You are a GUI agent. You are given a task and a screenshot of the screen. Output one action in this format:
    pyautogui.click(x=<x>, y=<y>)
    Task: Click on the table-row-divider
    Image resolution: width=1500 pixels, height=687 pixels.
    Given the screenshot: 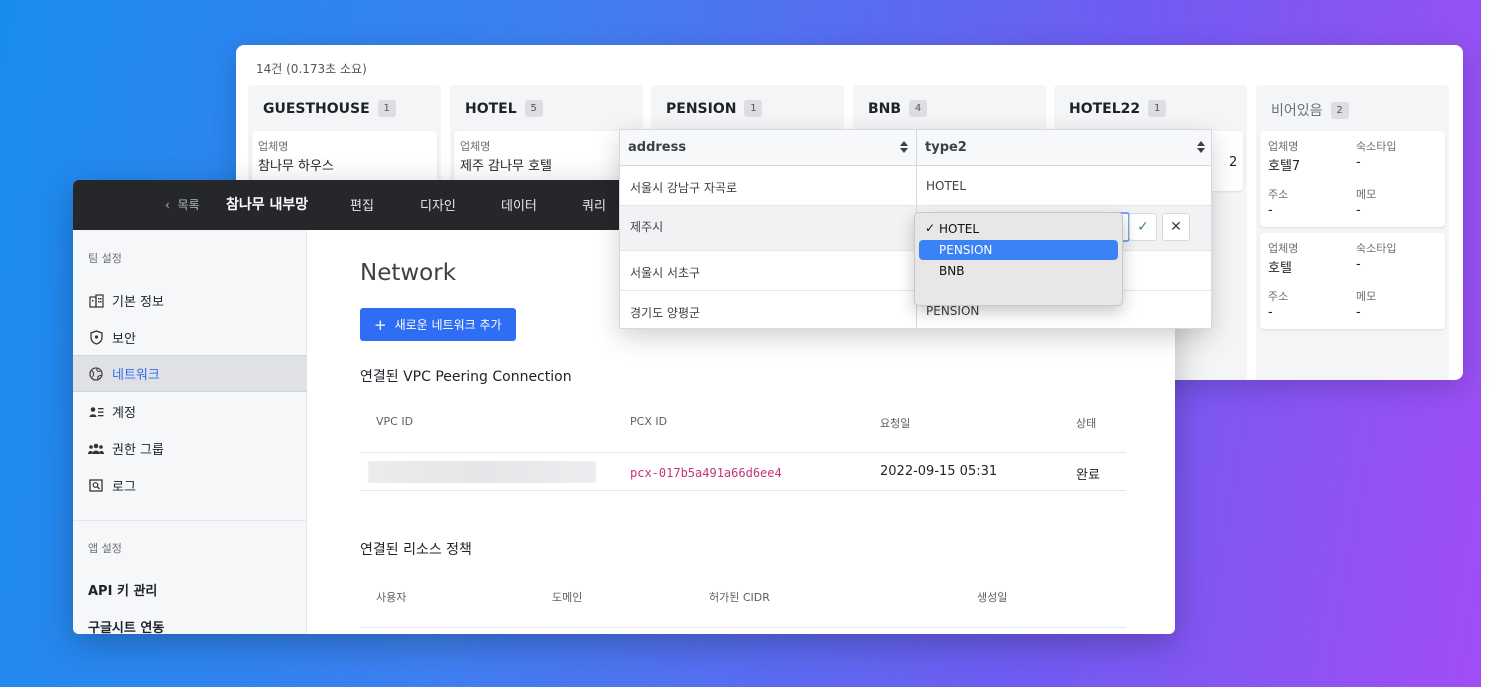 What is the action you would take?
    pyautogui.click(x=743, y=490)
    